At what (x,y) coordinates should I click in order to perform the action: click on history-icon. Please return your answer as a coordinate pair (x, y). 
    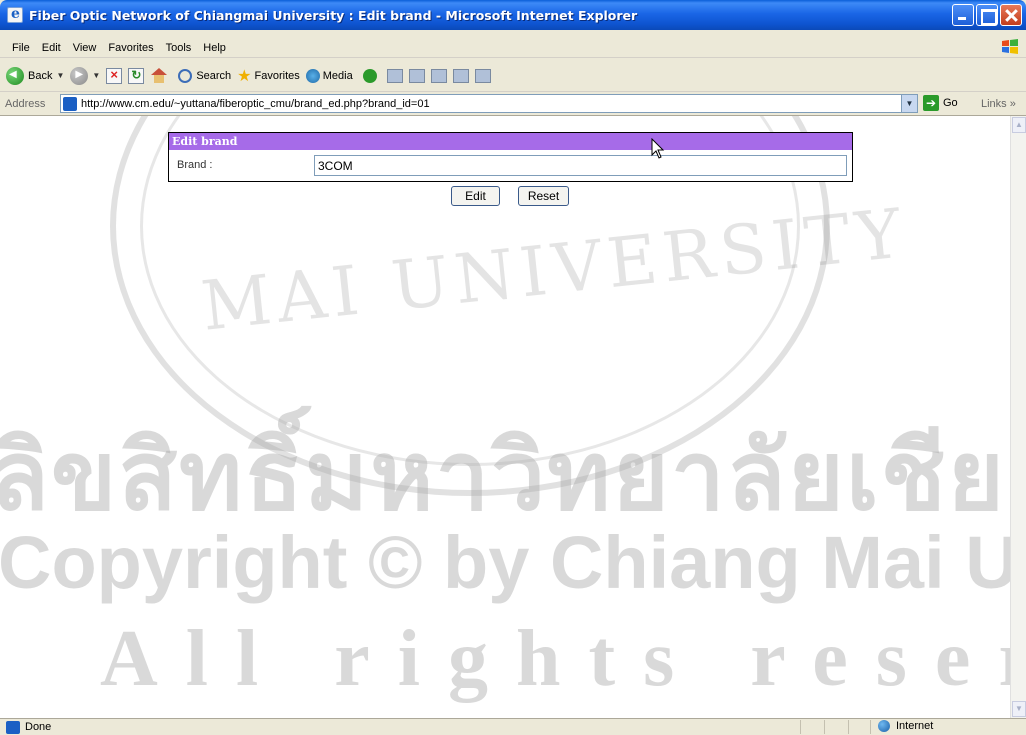
    Looking at the image, I should click on (369, 75).